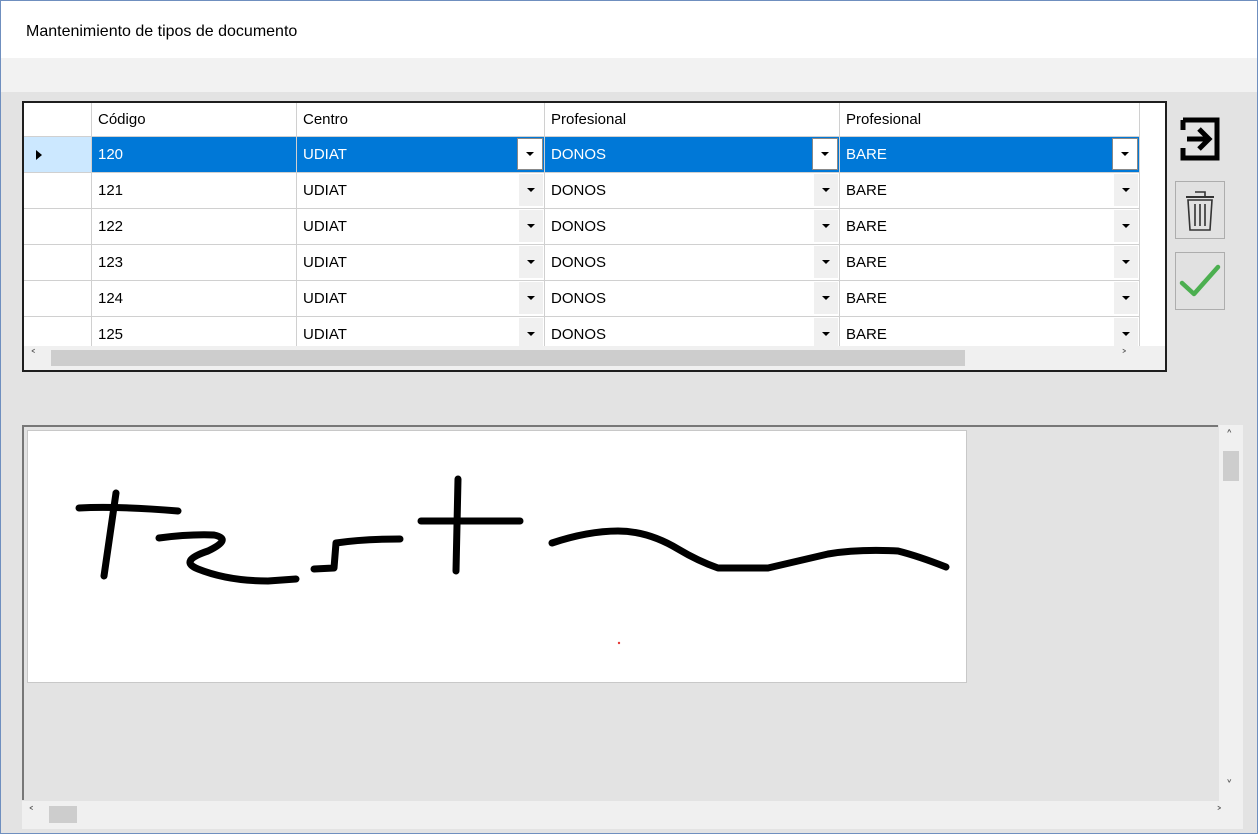  What do you see at coordinates (1166, 224) in the screenshot?
I see `grid-vertical-scrollbar: ˄ ˅` at bounding box center [1166, 224].